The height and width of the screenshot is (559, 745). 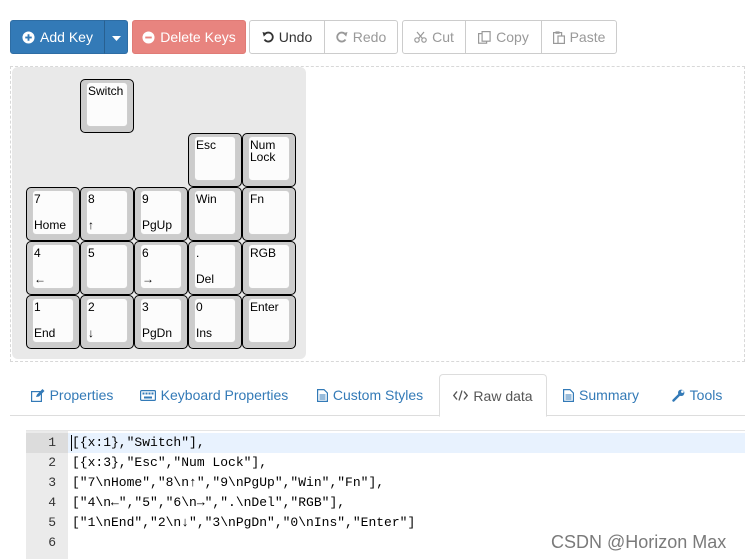 I want to click on redo-button: Redo, so click(x=361, y=37).